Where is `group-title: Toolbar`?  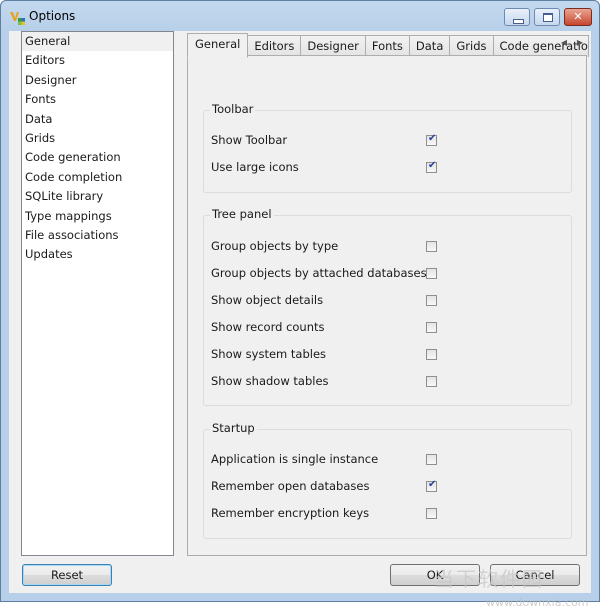
group-title: Toolbar is located at coordinates (233, 109).